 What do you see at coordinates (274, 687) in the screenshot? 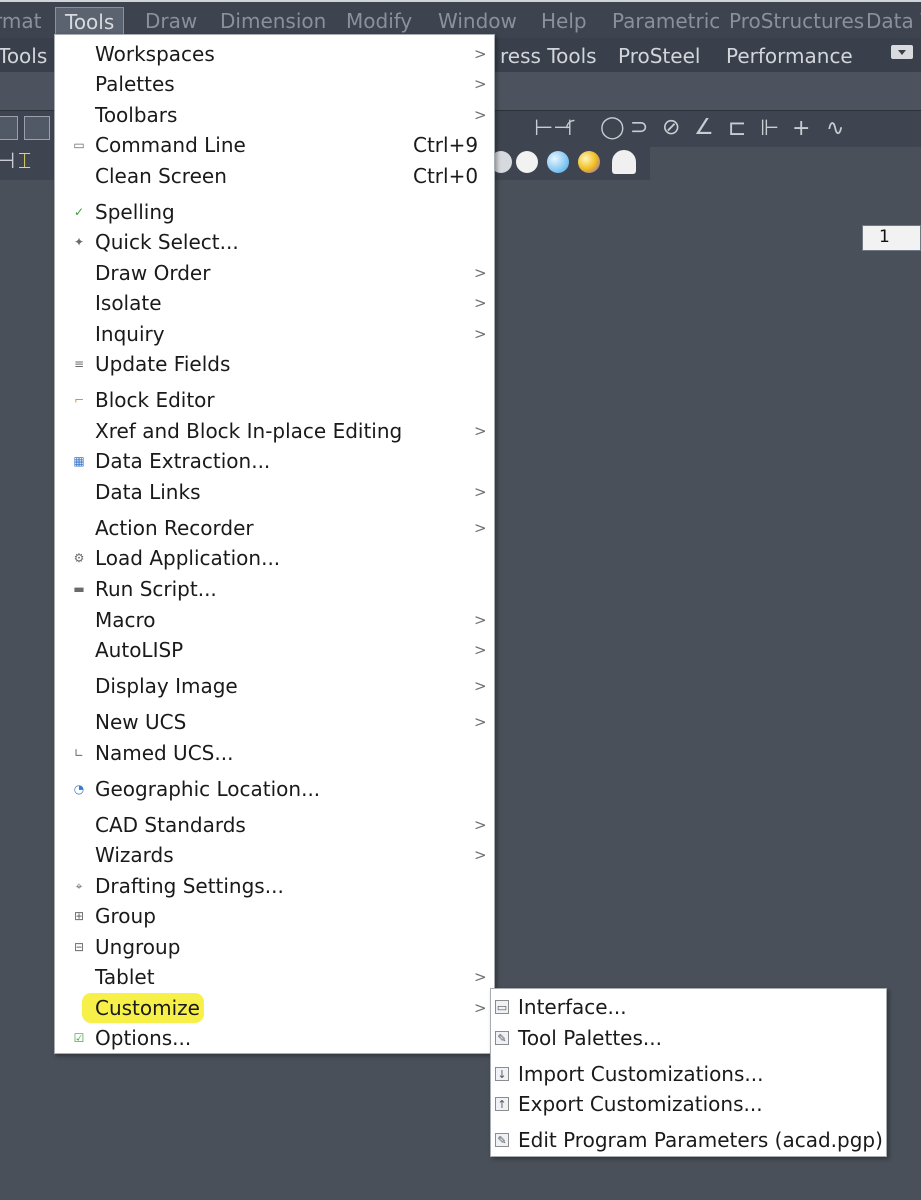
I see `menu-item-display-image: Display Image >` at bounding box center [274, 687].